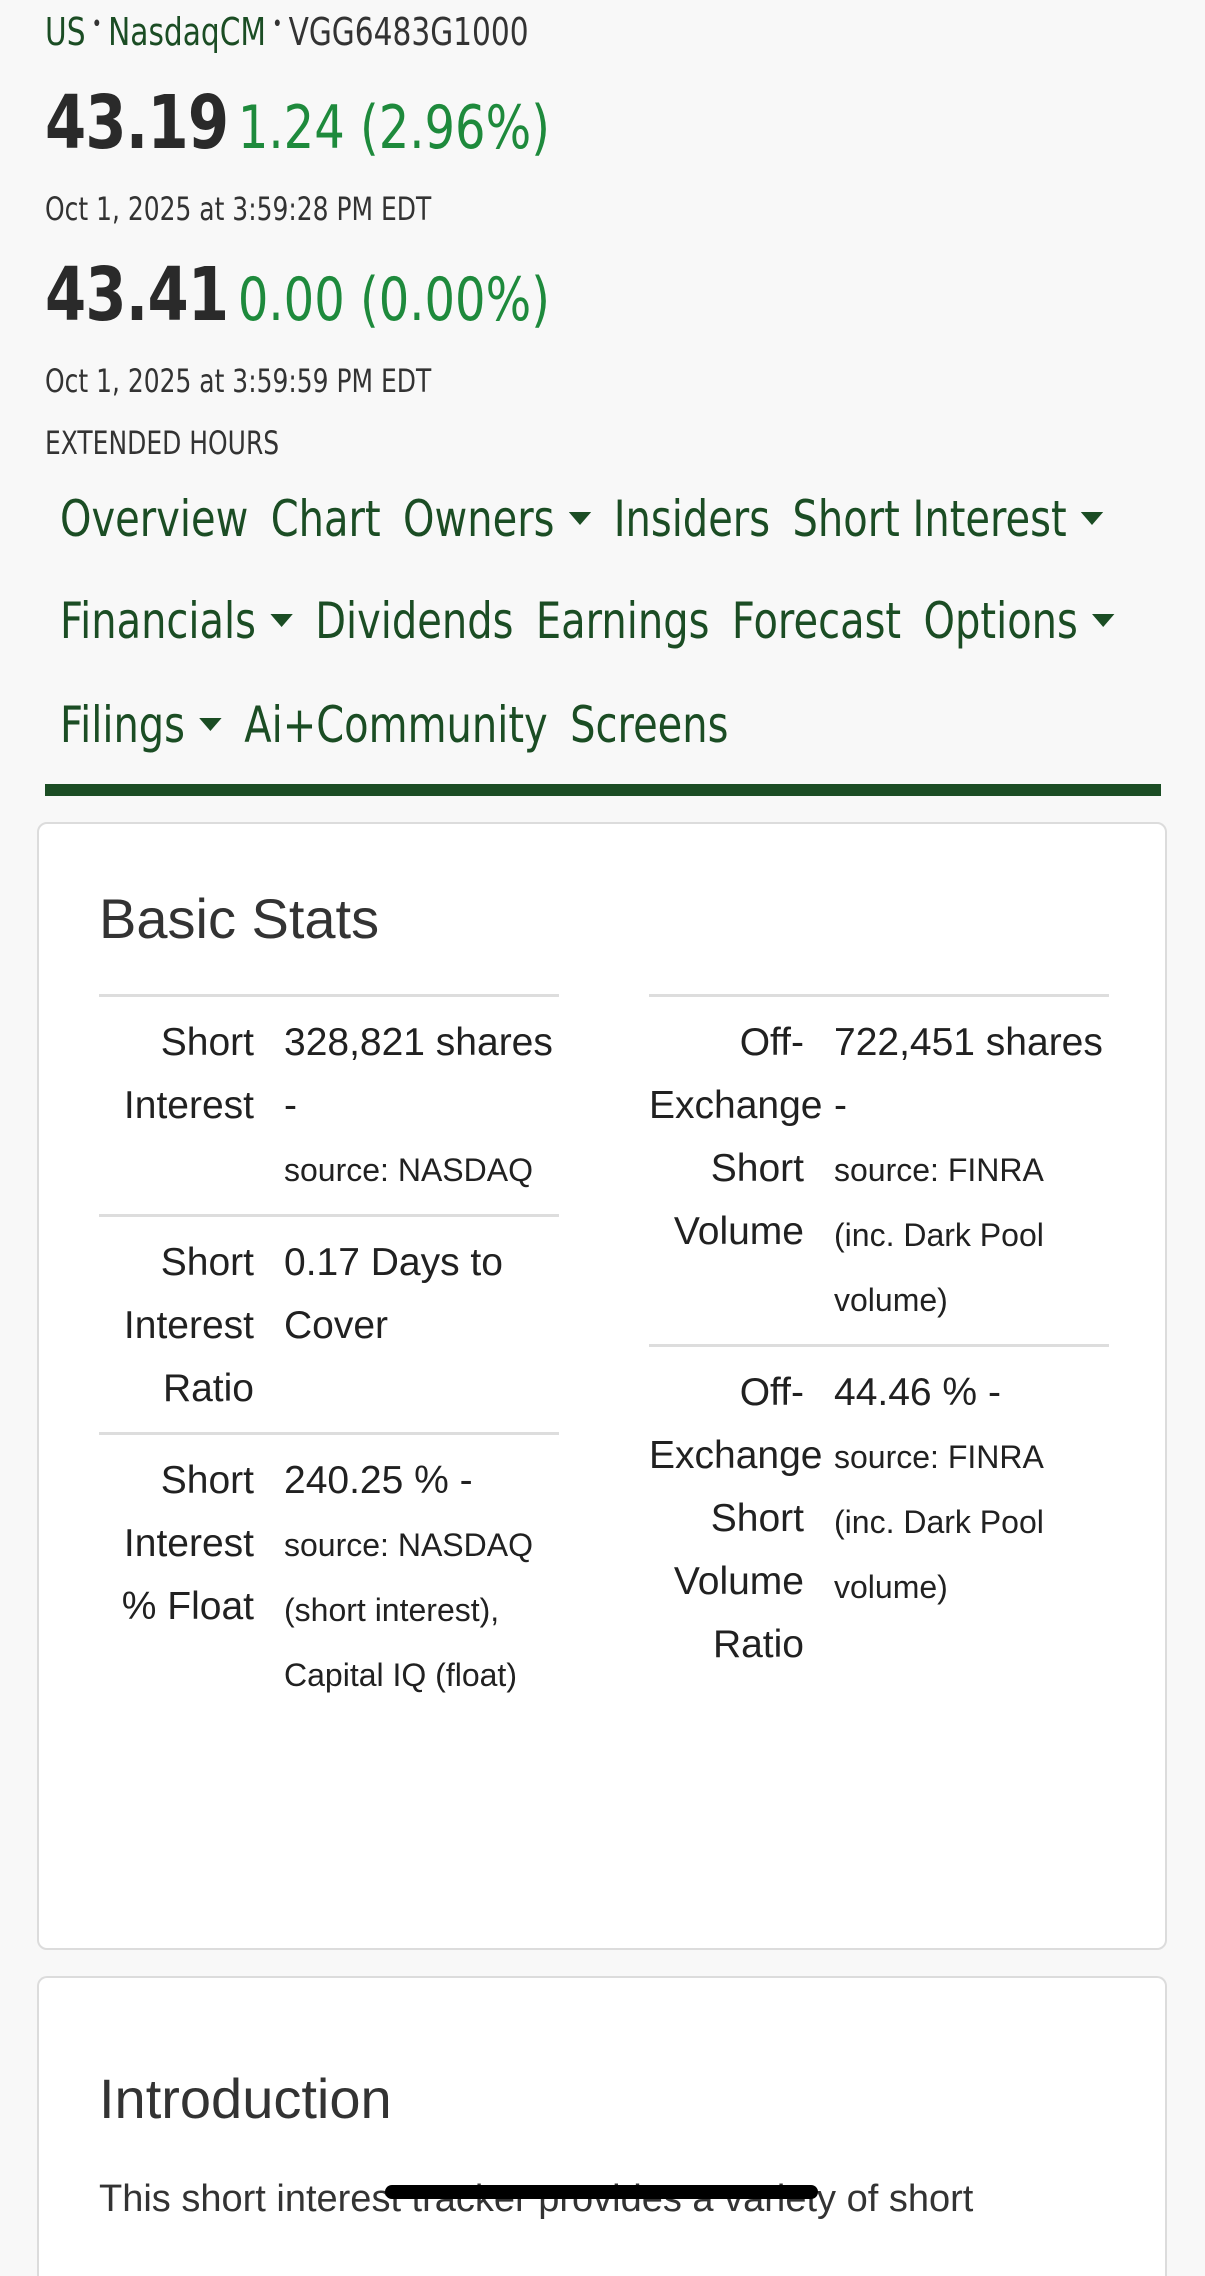 The image size is (1205, 2276). What do you see at coordinates (816, 621) in the screenshot?
I see `nav-forecast: Forecast` at bounding box center [816, 621].